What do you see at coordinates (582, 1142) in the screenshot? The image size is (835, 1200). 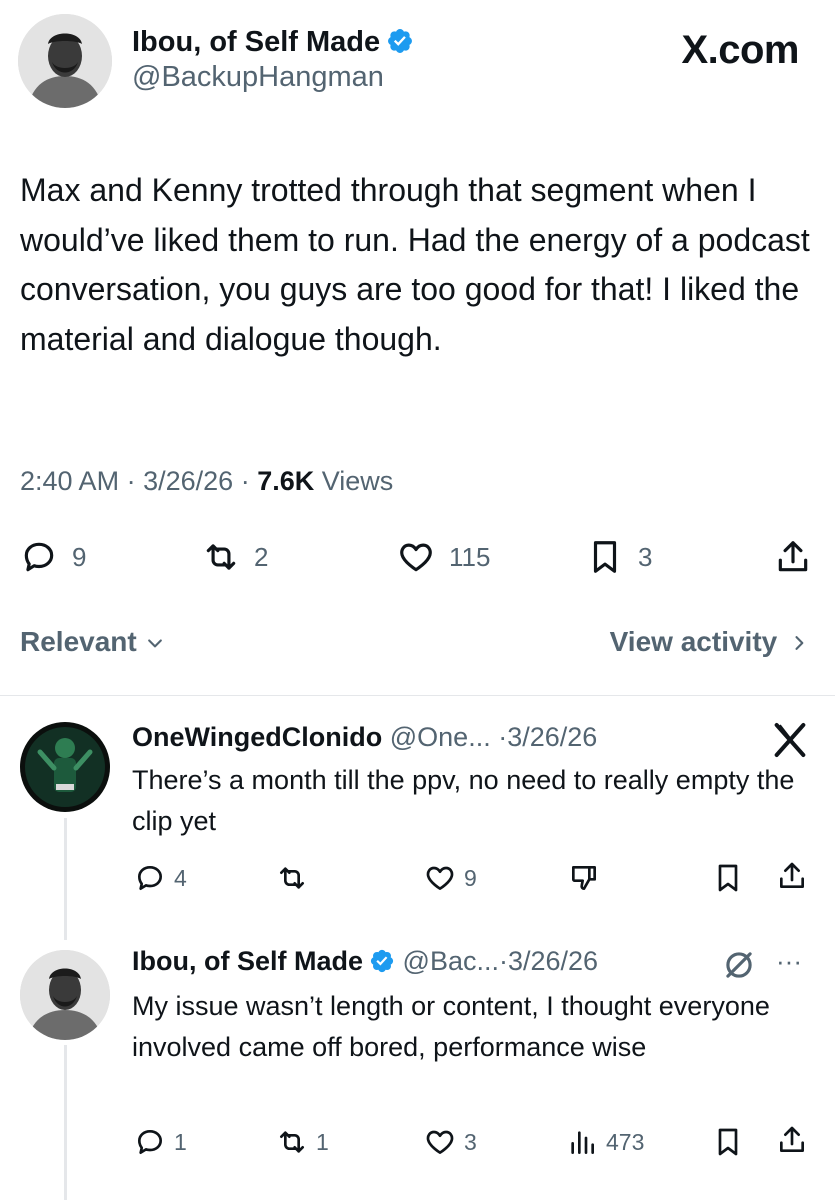 I see `views-icon` at bounding box center [582, 1142].